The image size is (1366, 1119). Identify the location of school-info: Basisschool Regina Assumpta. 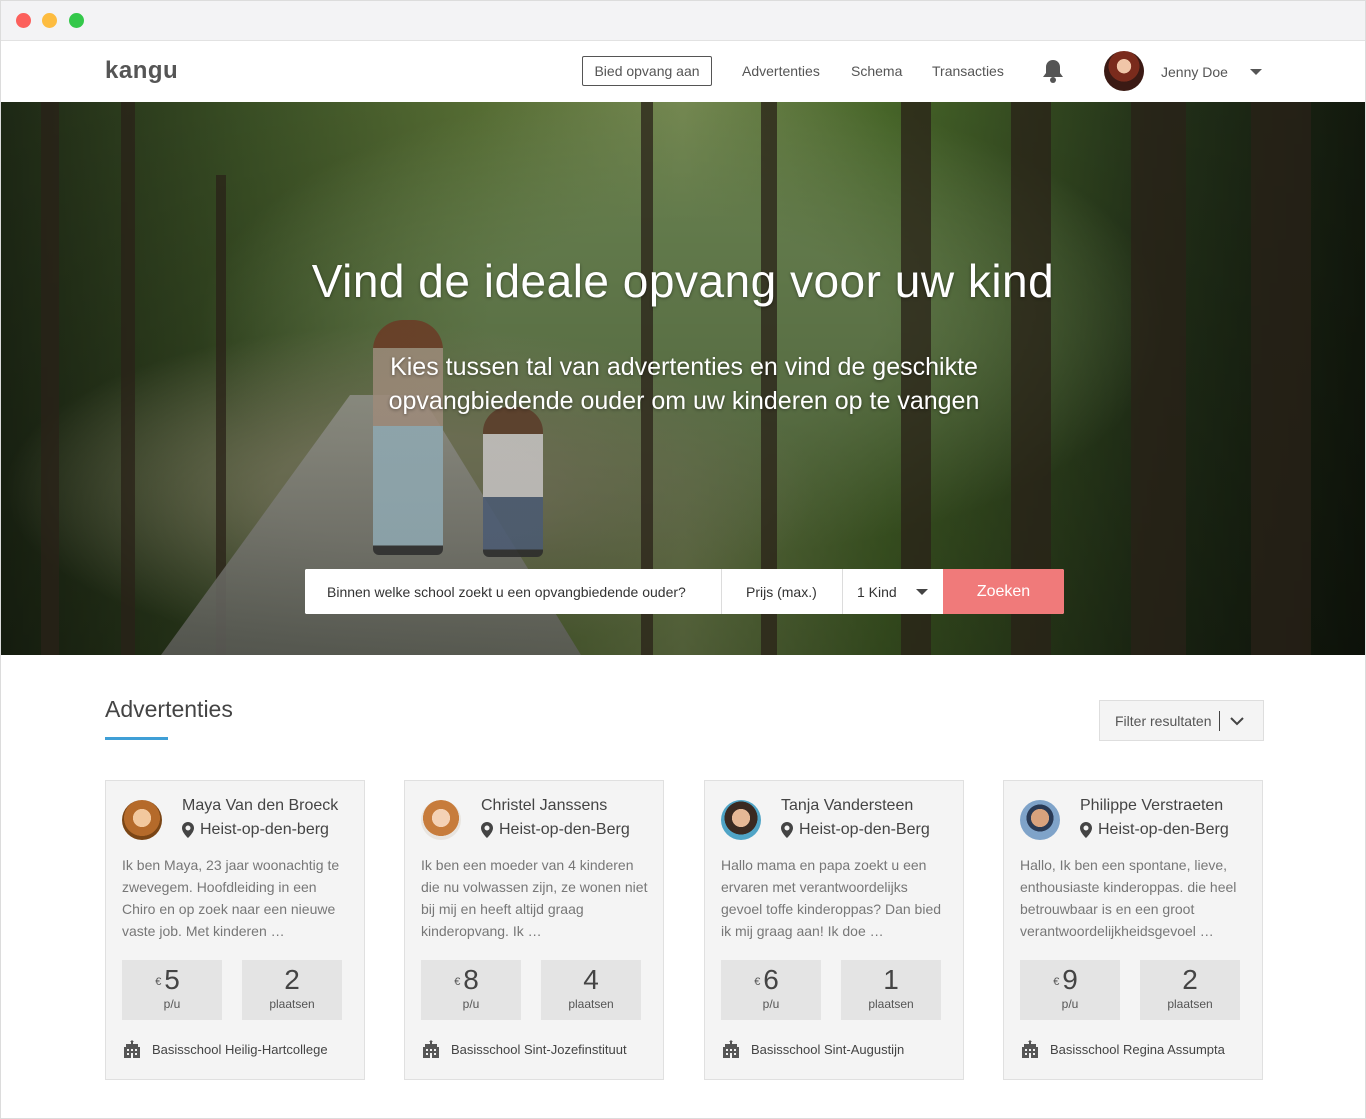
(1122, 1049).